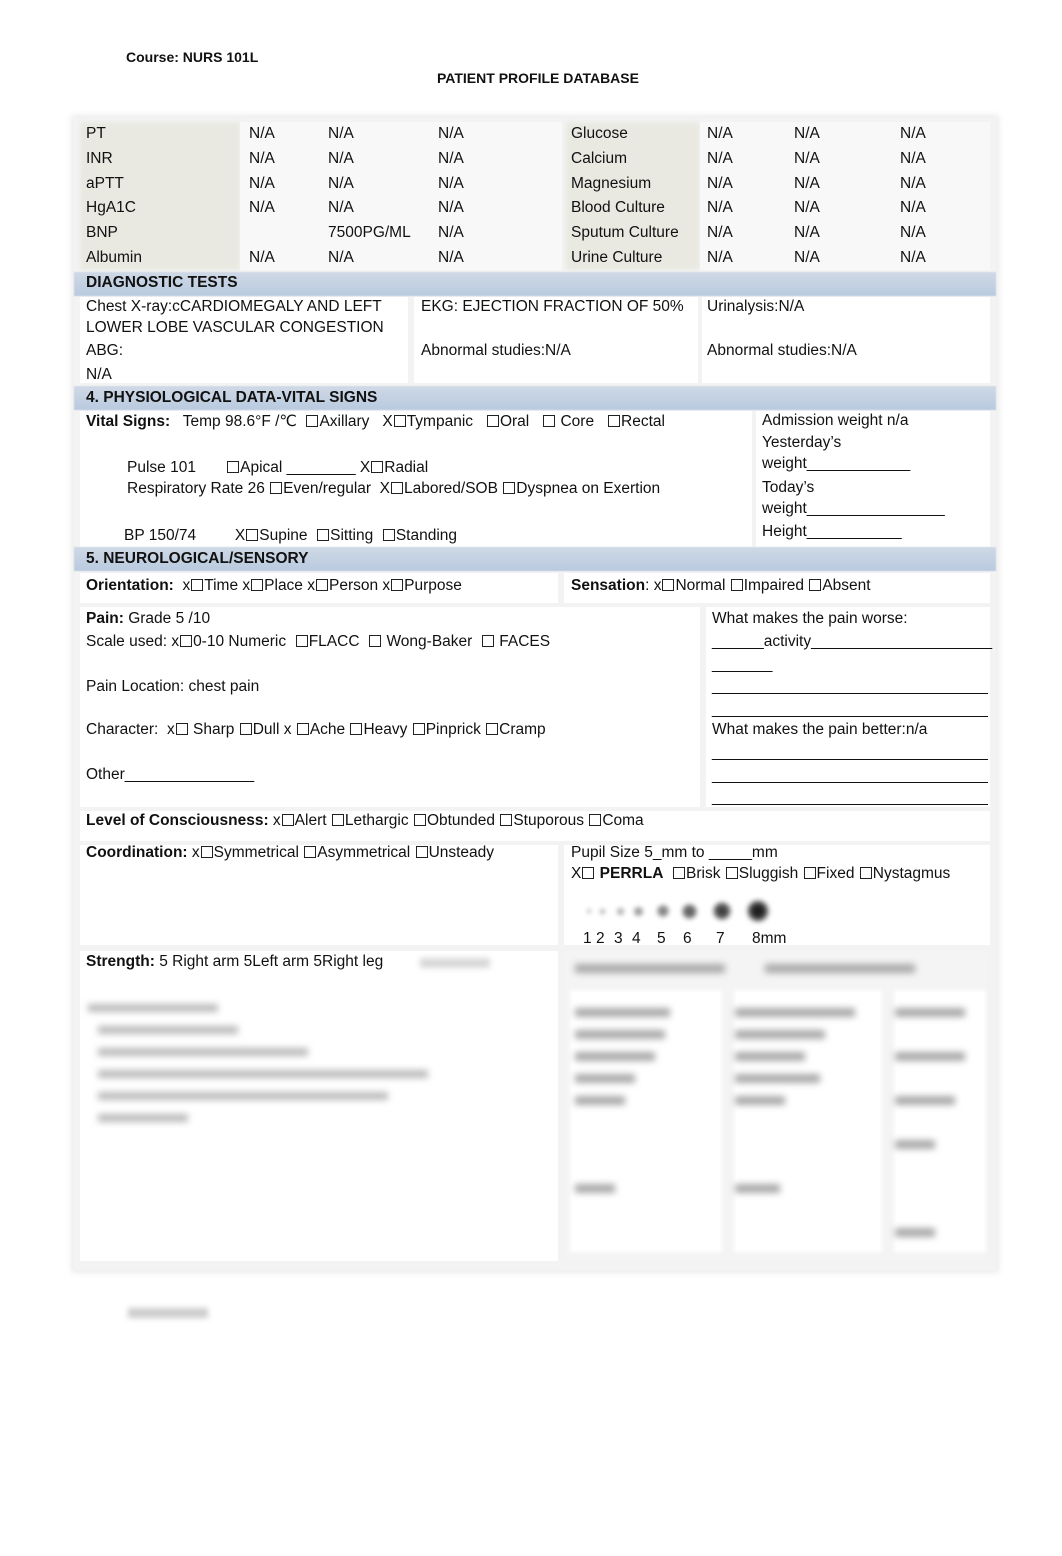 Image resolution: width=1062 pixels, height=1556 pixels. I want to click on today-weight-field: weight________________, so click(853, 509).